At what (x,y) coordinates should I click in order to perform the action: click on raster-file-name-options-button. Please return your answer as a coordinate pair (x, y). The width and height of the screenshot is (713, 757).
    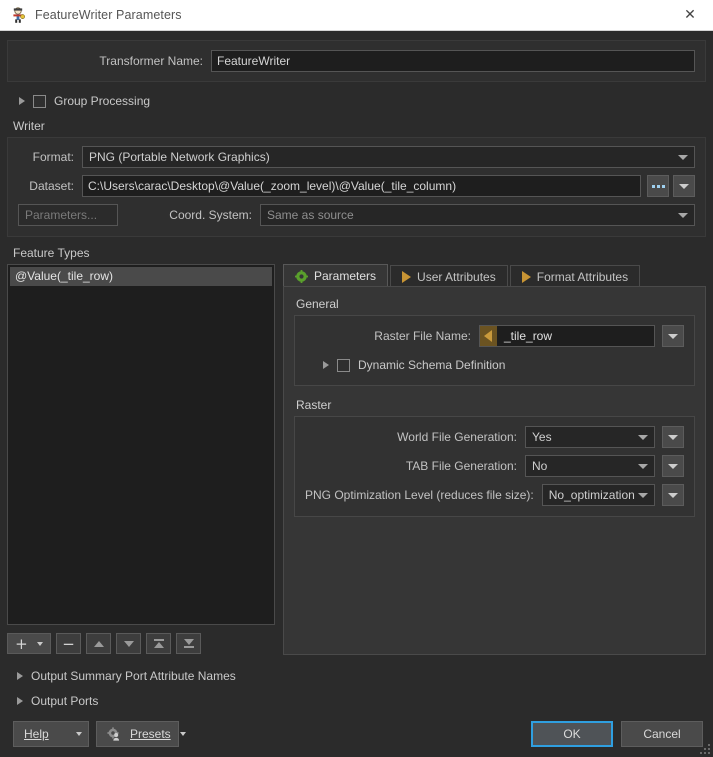
    Looking at the image, I should click on (673, 336).